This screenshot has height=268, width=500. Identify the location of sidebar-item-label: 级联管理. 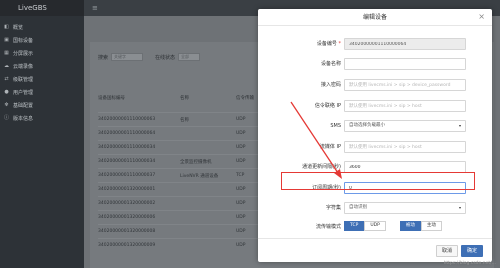
(23, 79).